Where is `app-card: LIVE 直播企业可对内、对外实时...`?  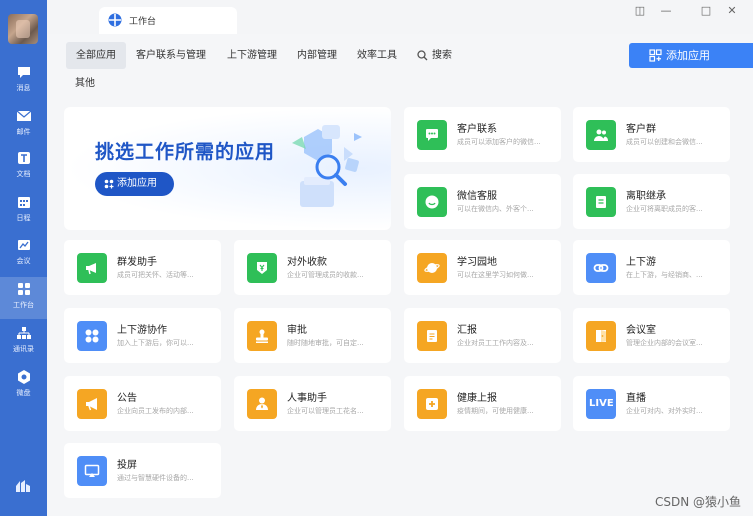
app-card: LIVE 直播企业可对内、对外实时... is located at coordinates (651, 403).